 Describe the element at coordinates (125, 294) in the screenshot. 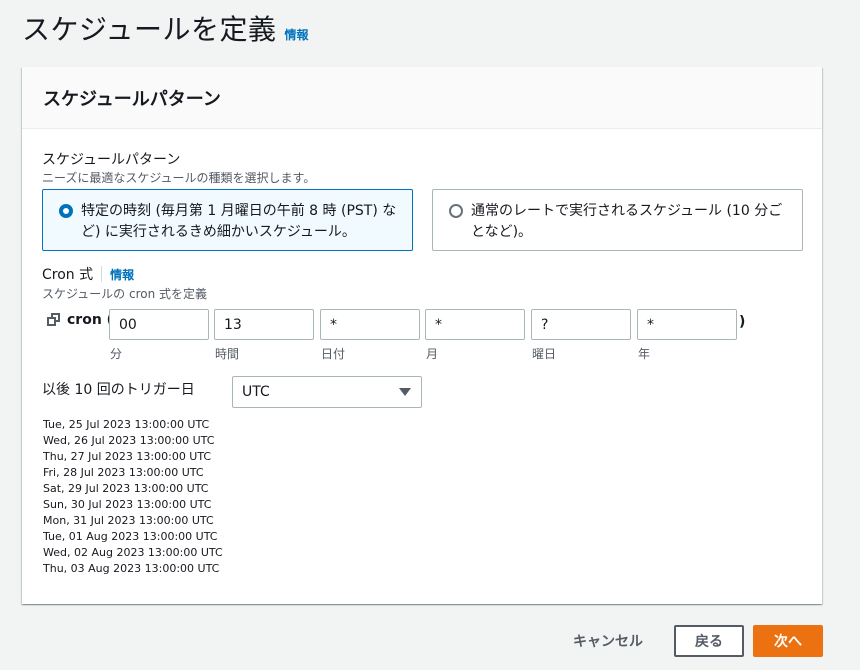

I see `cron-description: スケジュールの cron 式を定義` at that location.